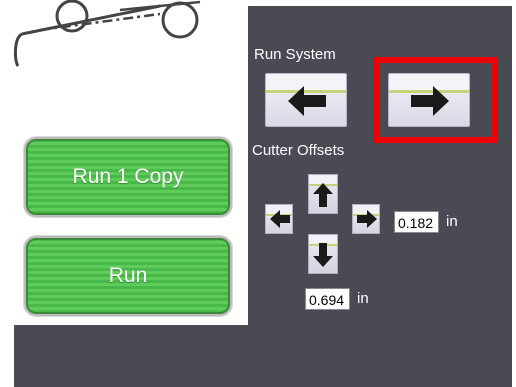  I want to click on offset-down-button, so click(323, 254).